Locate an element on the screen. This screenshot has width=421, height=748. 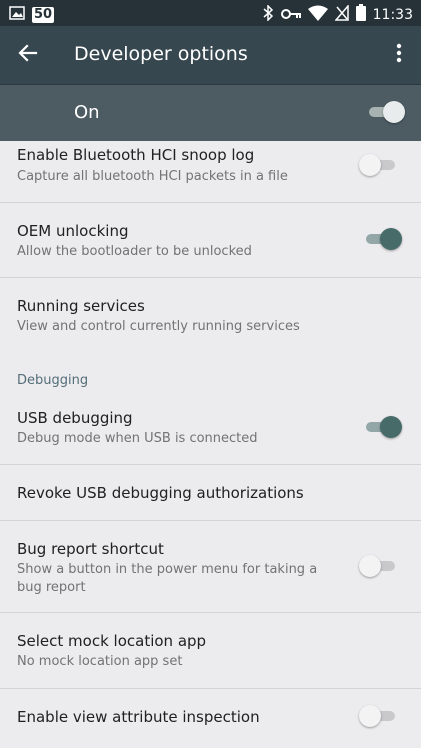
app-bar: Developer options is located at coordinates (210, 55).